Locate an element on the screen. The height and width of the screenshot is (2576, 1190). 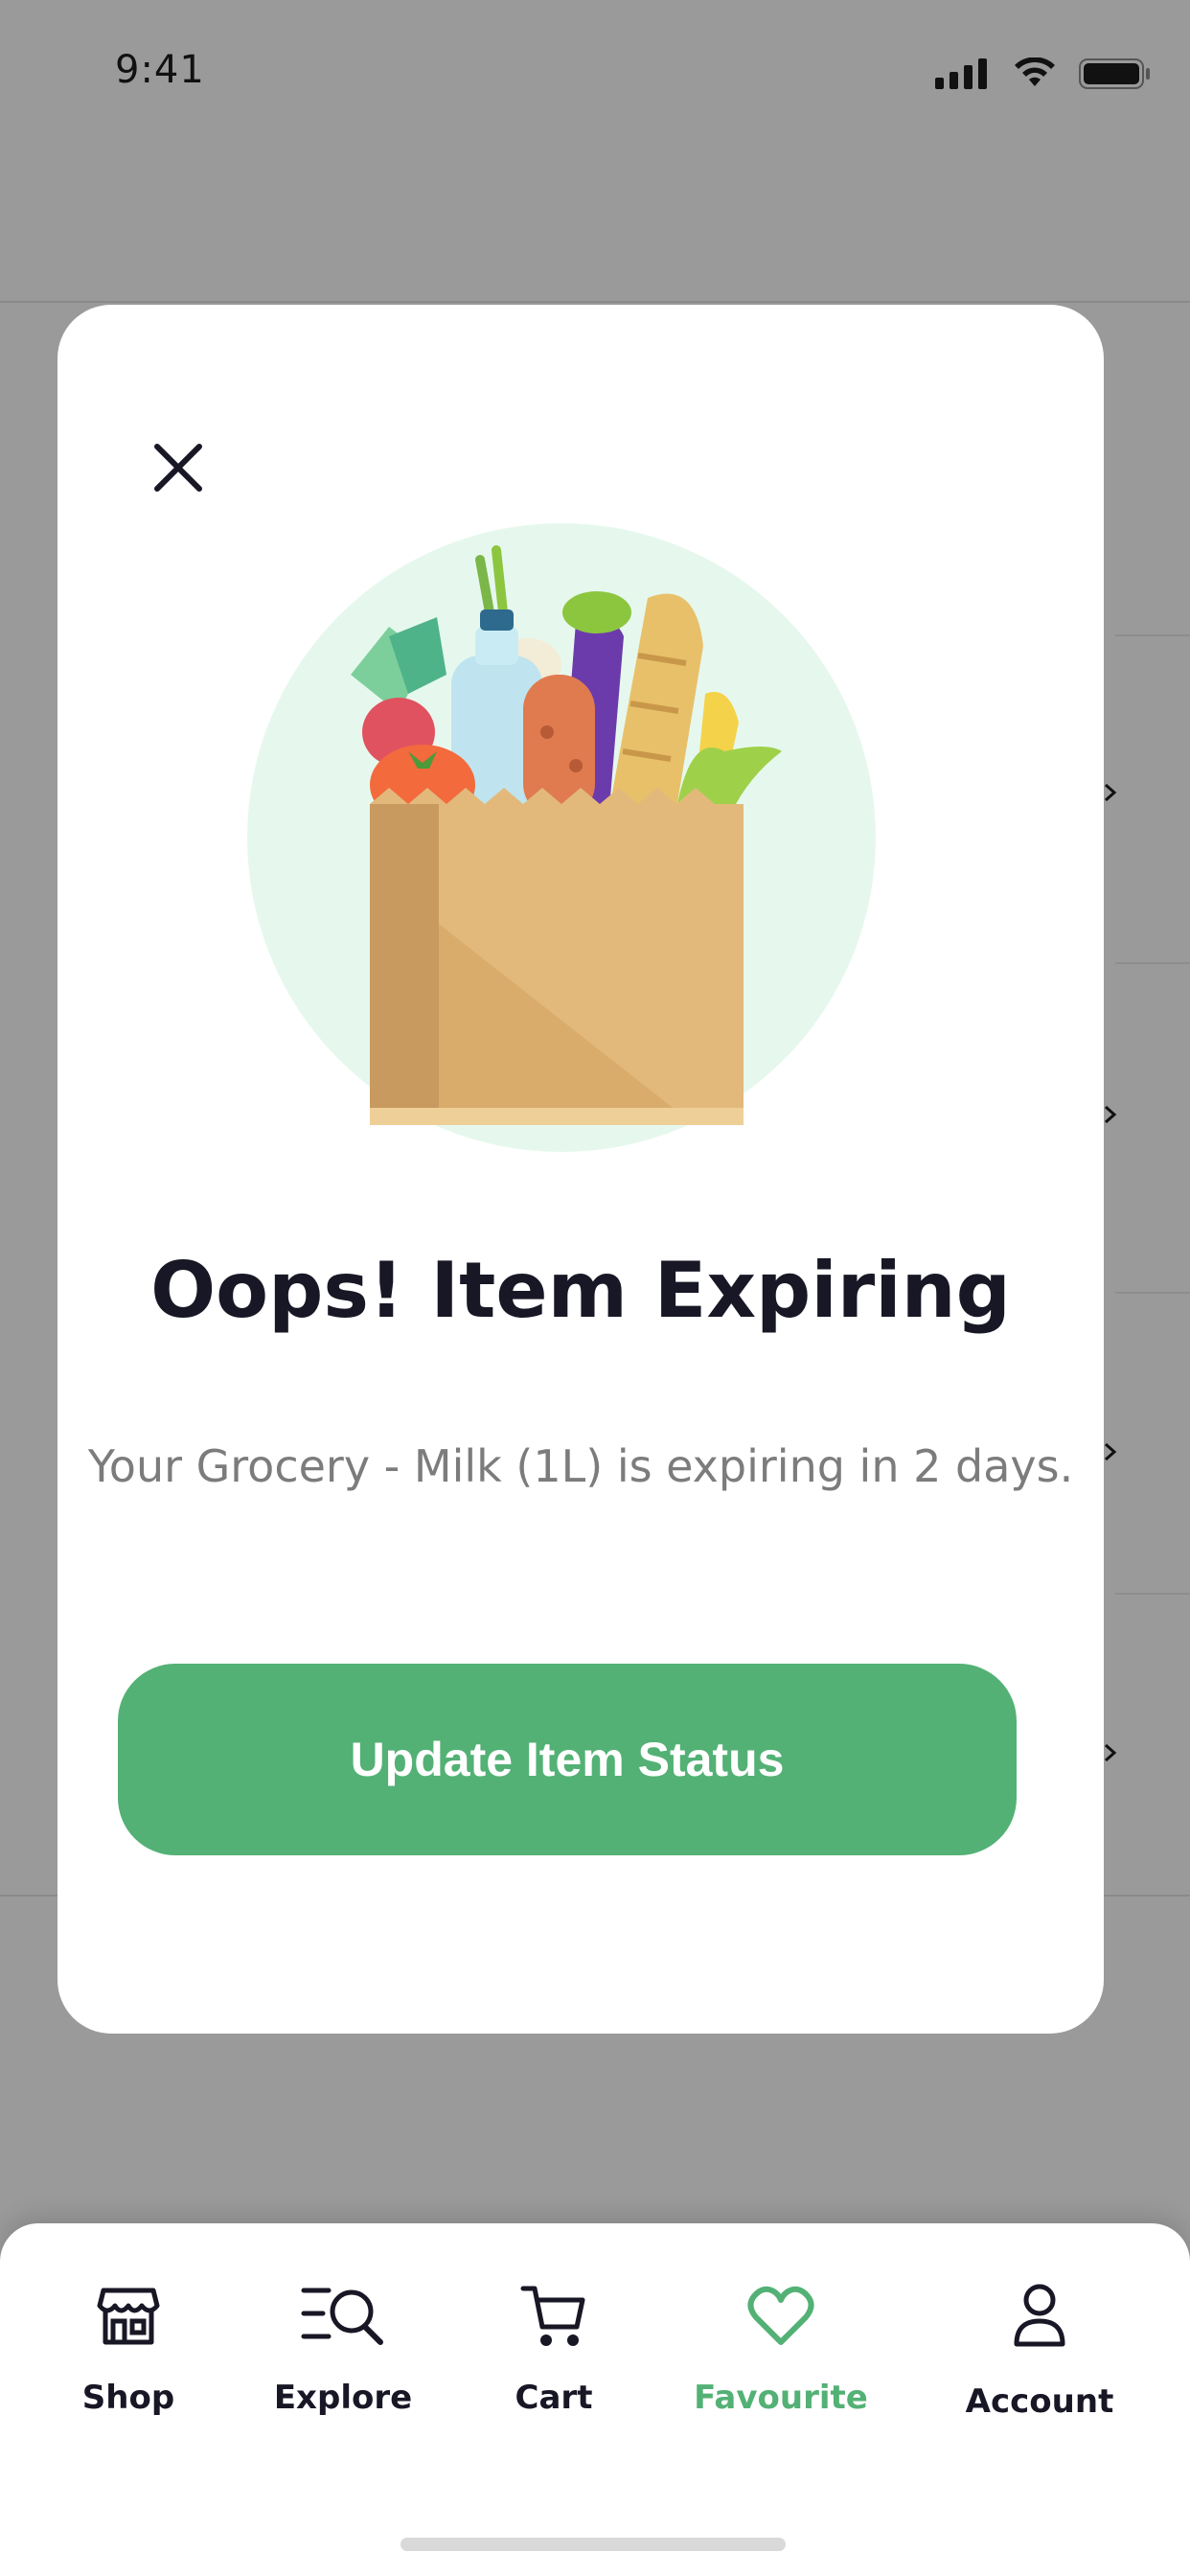
status-time: 9:41 is located at coordinates (160, 70).